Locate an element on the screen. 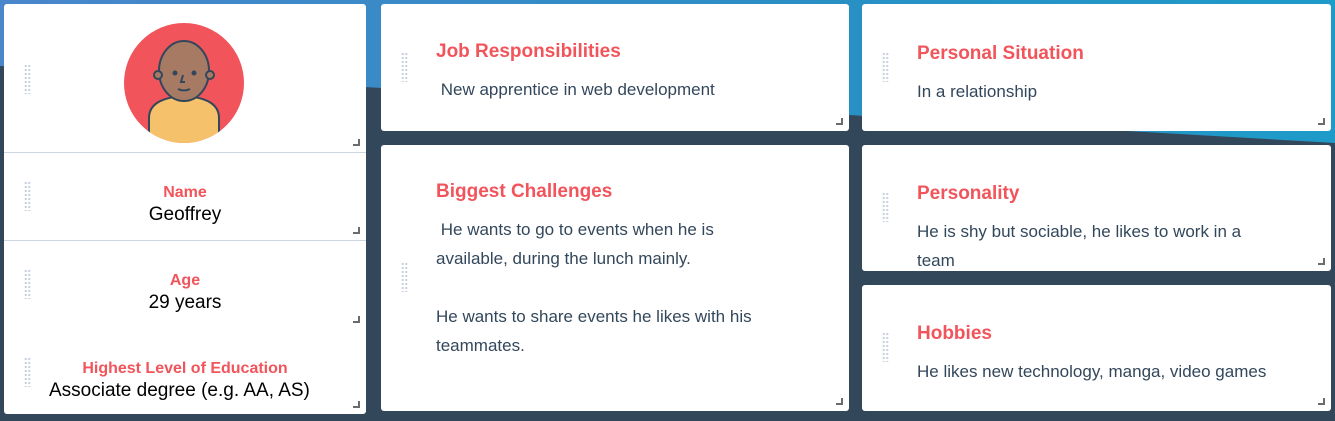 The height and width of the screenshot is (421, 1335). age-value: 29 years is located at coordinates (185, 302).